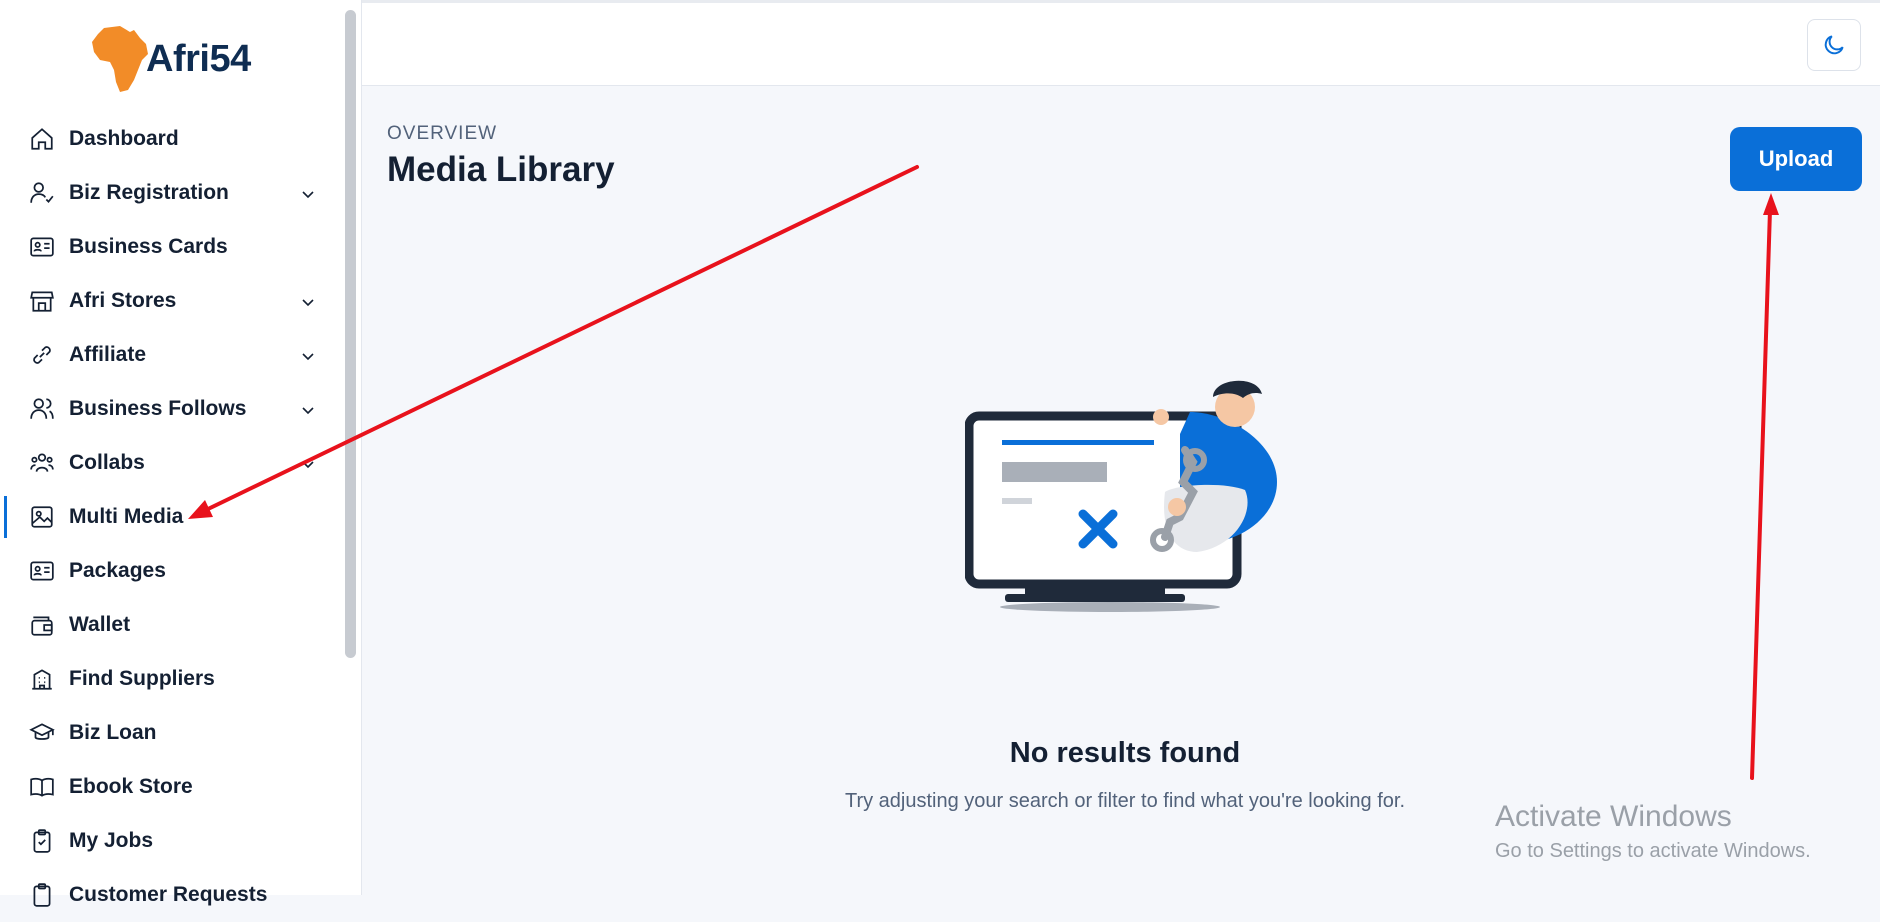 The image size is (1880, 922). Describe the element at coordinates (126, 516) in the screenshot. I see `sidebar-item-label: Multi Media` at that location.